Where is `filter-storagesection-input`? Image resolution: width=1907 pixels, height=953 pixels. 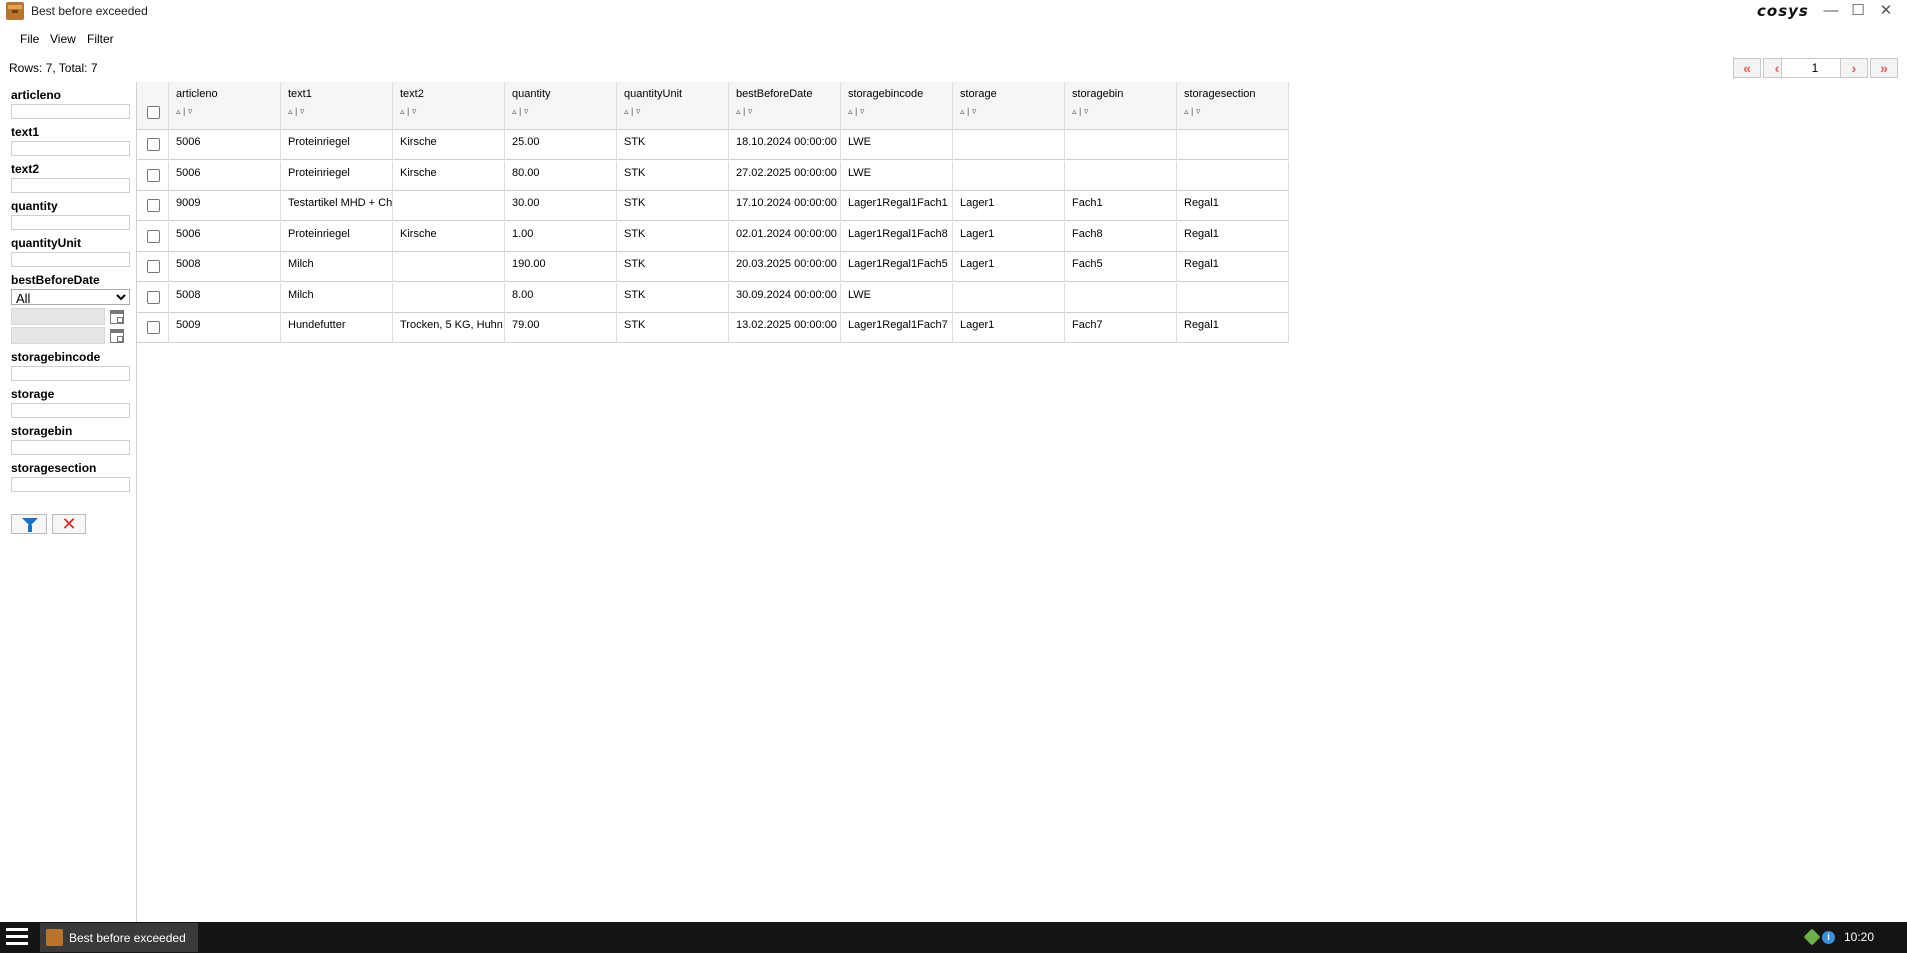
filter-storagesection-input is located at coordinates (70, 484).